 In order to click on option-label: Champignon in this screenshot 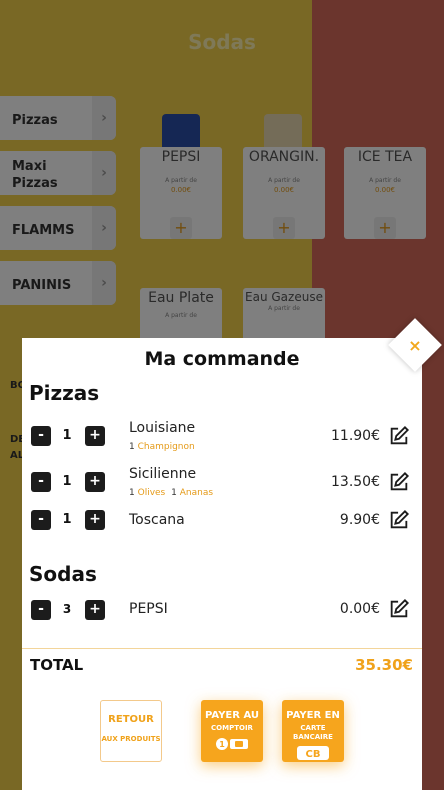, I will do `click(166, 447)`.